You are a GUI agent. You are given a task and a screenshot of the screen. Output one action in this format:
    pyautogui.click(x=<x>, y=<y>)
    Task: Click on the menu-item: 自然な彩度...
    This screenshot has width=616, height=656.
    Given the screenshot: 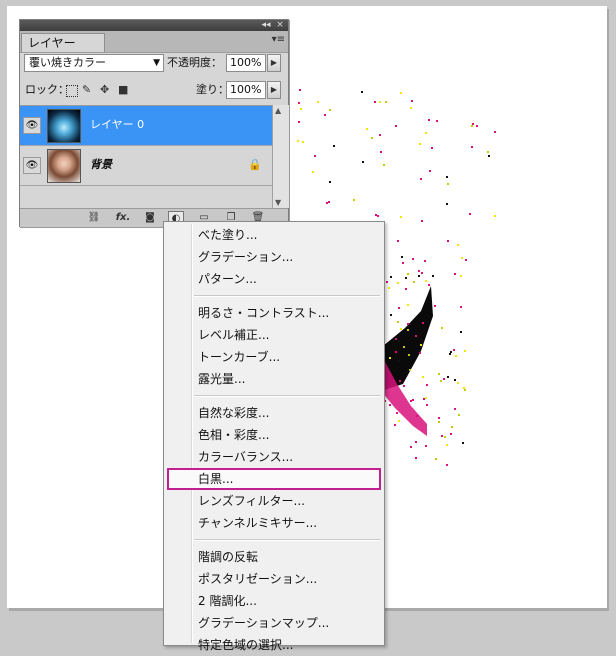 What is the action you would take?
    pyautogui.click(x=274, y=413)
    